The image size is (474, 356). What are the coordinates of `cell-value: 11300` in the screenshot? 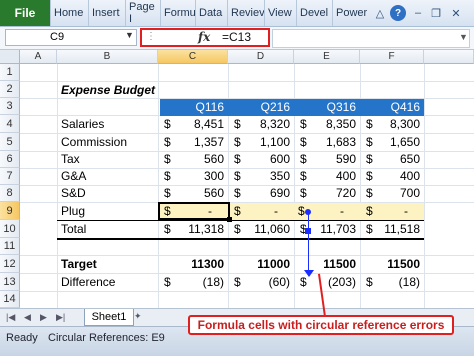 It's located at (197, 264).